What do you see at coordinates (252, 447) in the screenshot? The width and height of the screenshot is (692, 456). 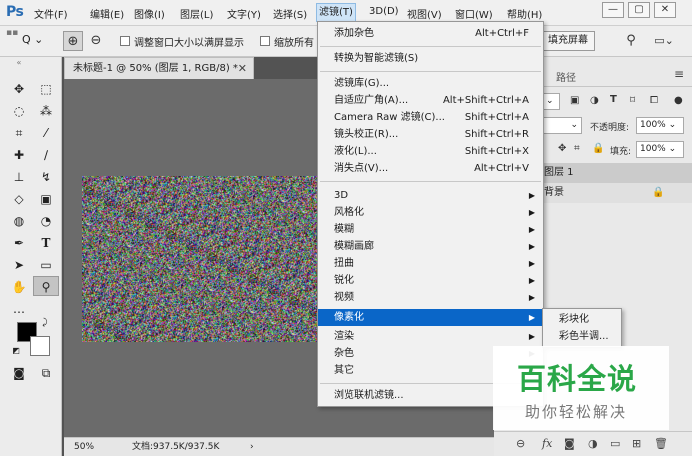 I see `status-menu-arrow-icon: ›` at bounding box center [252, 447].